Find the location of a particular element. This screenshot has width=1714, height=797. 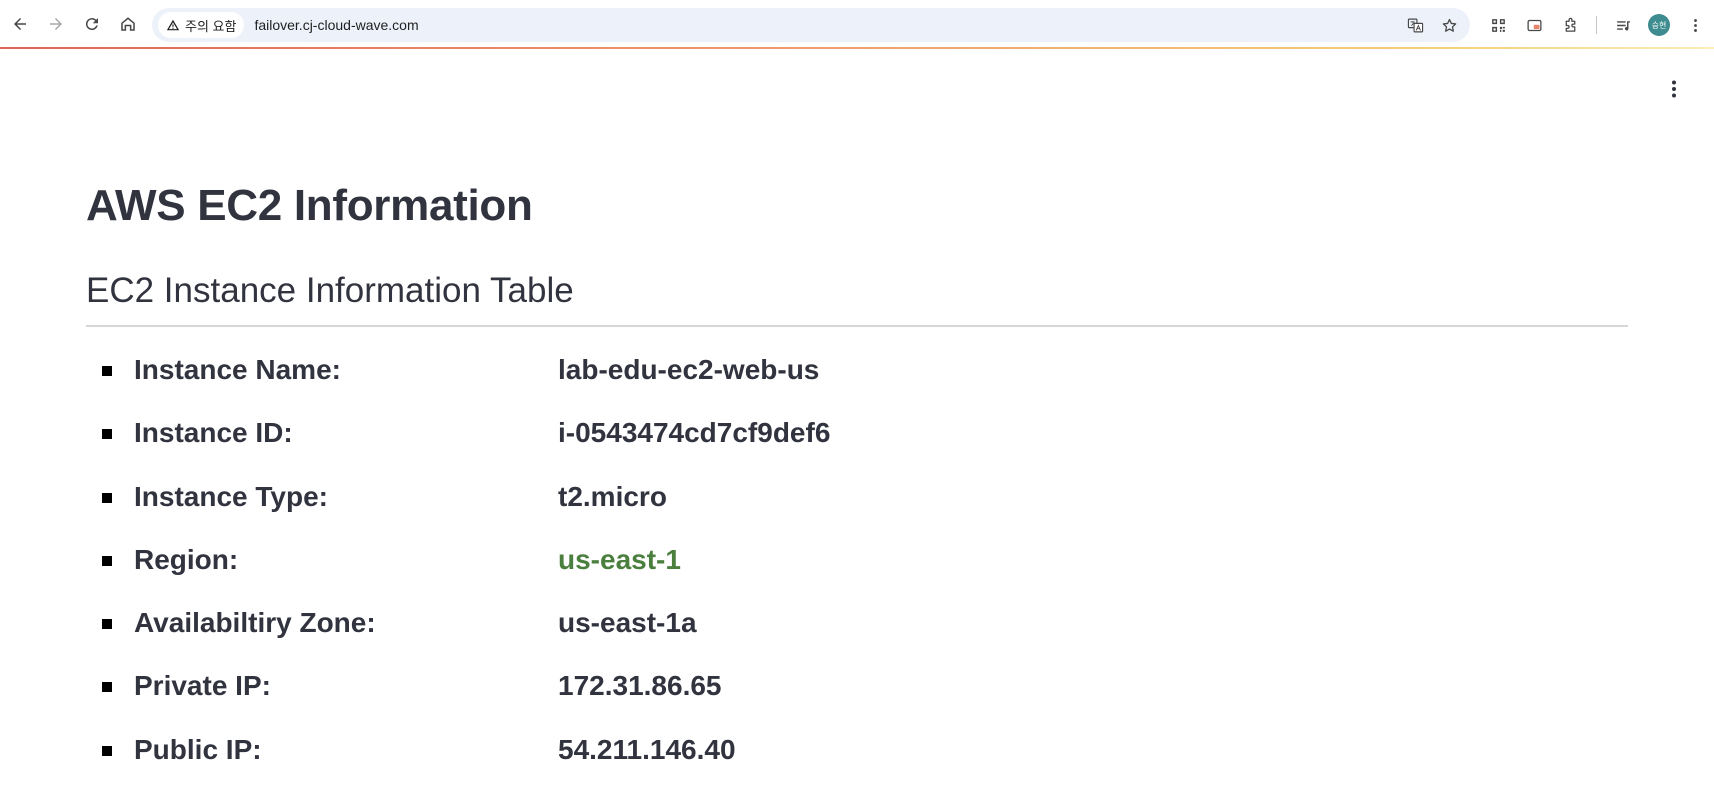

avatar: 승현 is located at coordinates (1659, 25).